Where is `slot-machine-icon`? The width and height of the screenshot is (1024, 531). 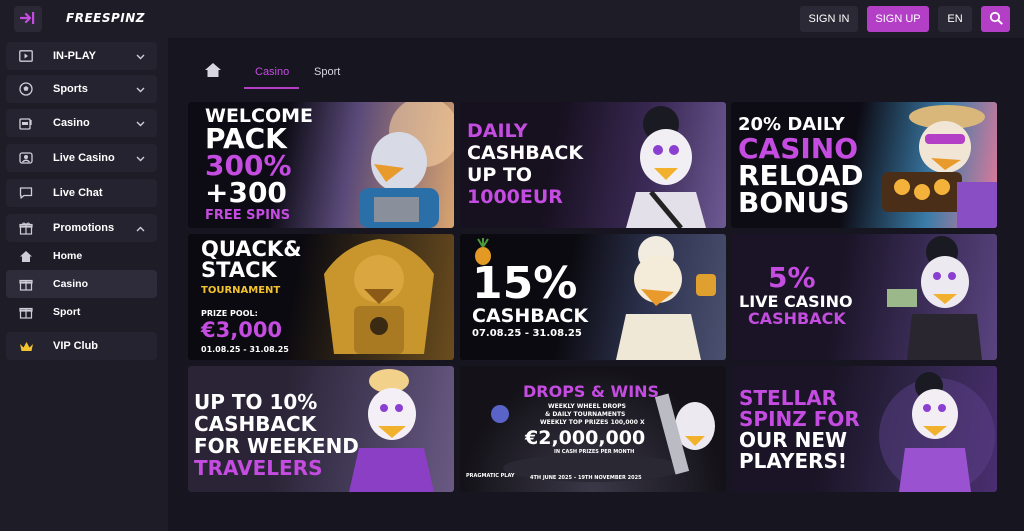 slot-machine-icon is located at coordinates (26, 123).